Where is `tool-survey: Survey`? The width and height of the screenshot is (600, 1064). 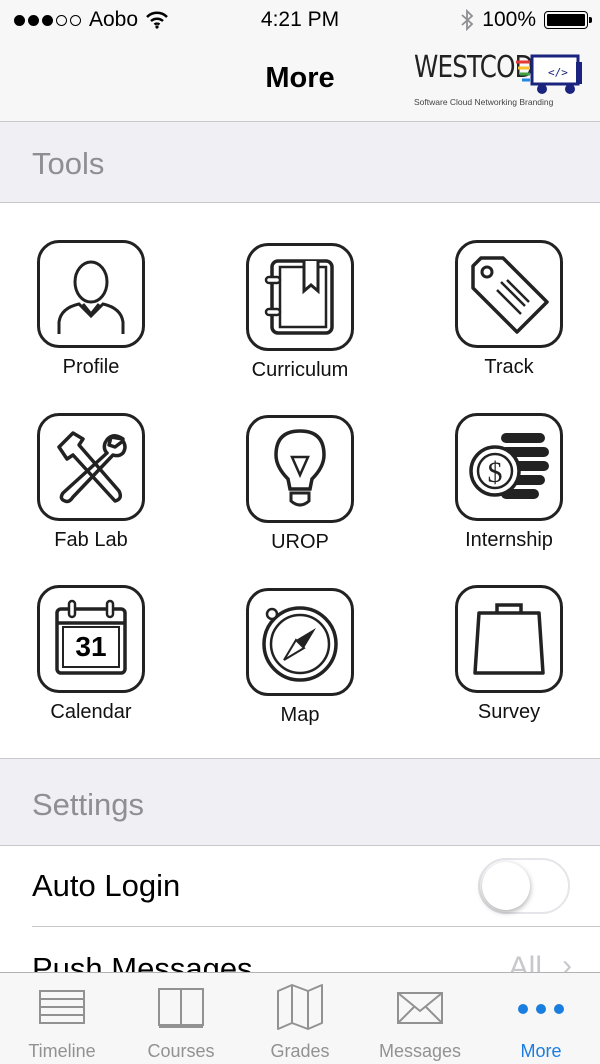 tool-survey: Survey is located at coordinates (509, 654).